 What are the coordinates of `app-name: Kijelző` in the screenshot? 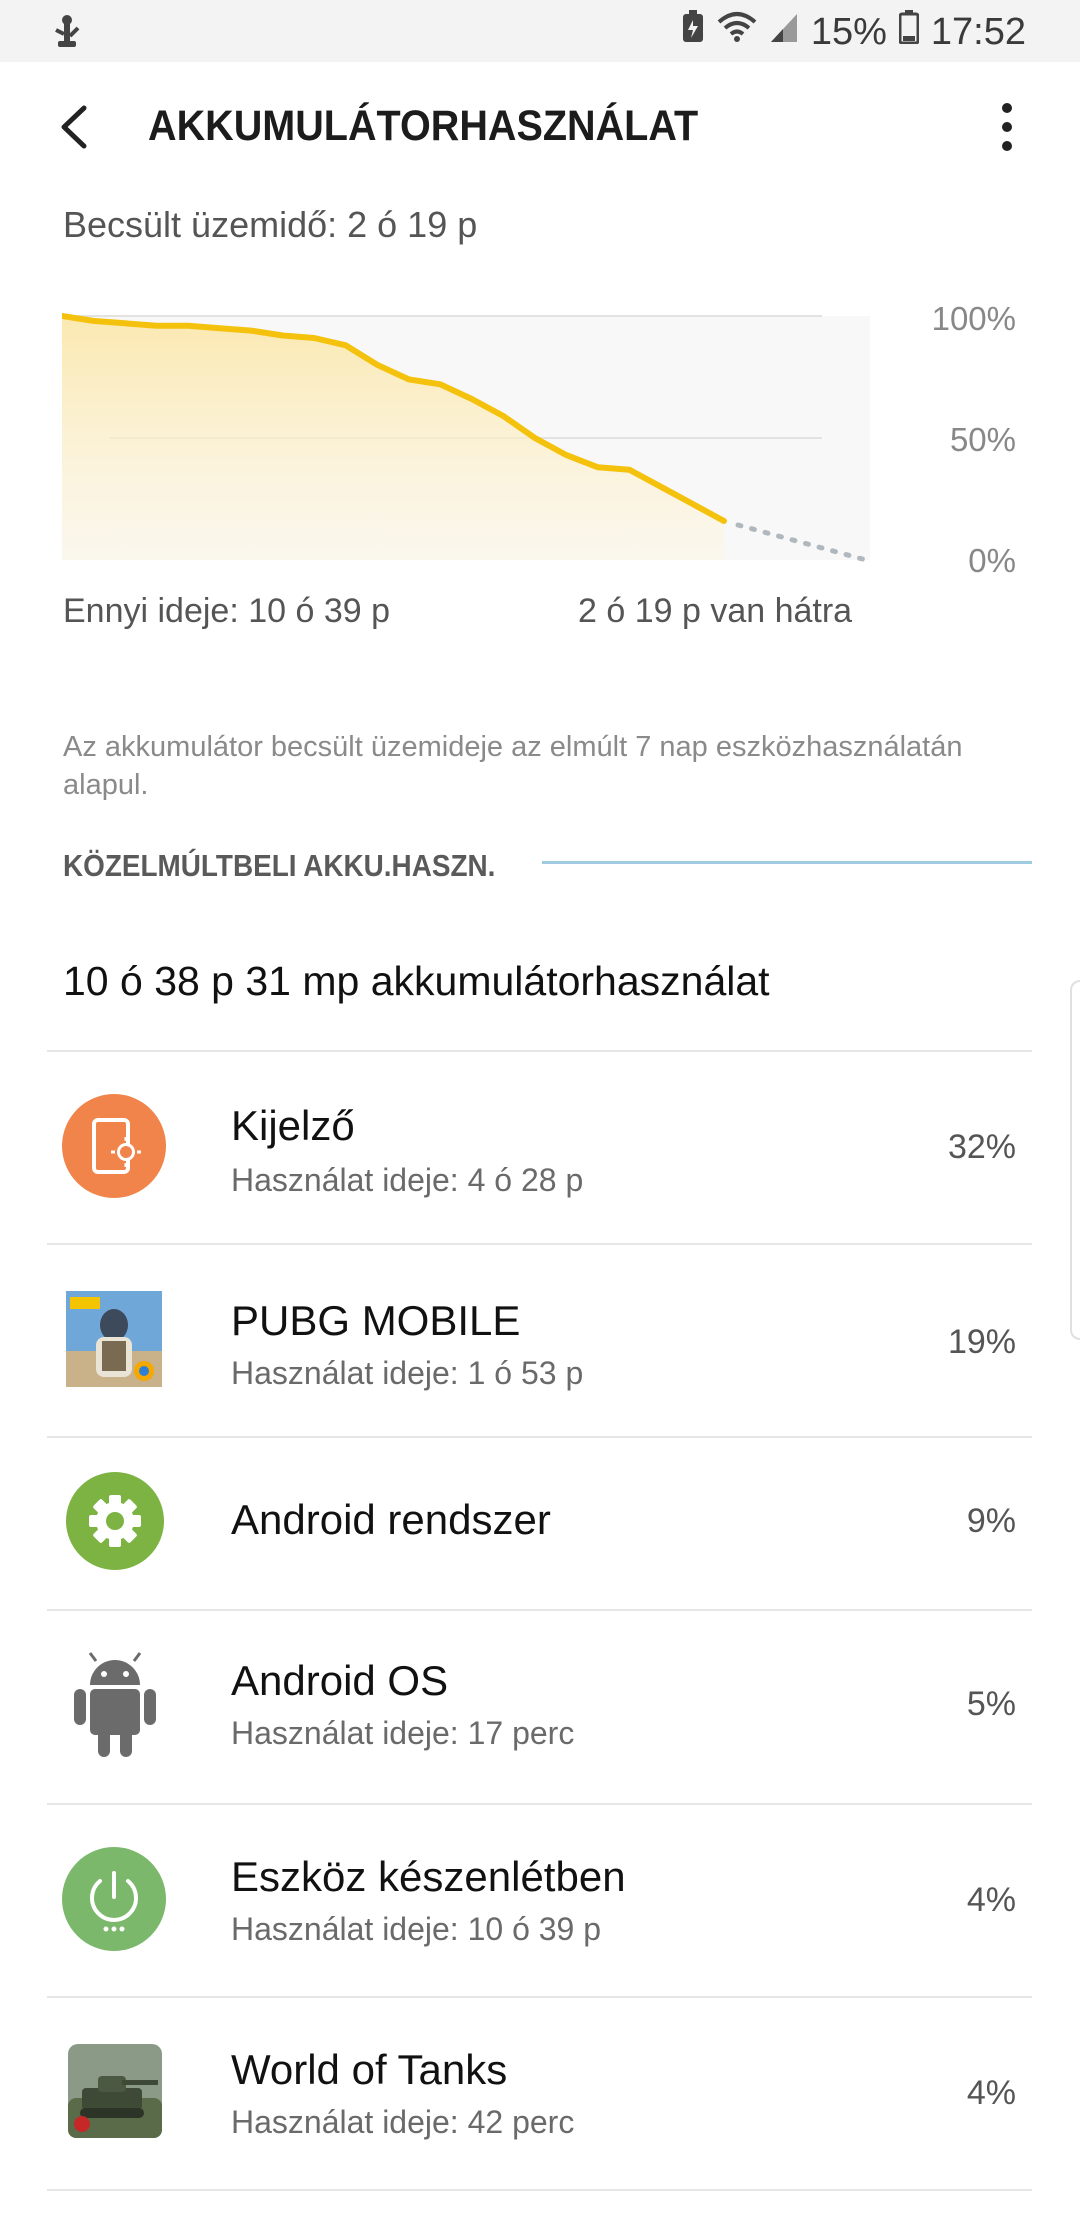 It's located at (293, 1125).